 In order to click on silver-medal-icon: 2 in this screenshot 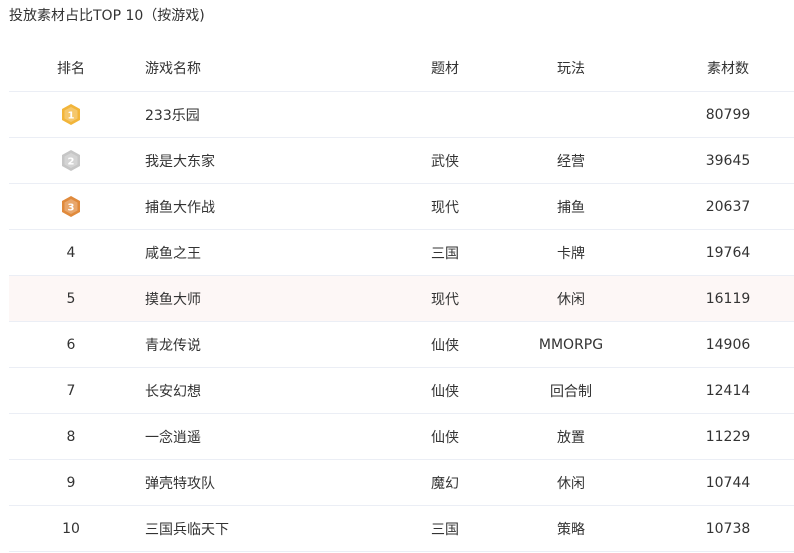, I will do `click(71, 160)`.